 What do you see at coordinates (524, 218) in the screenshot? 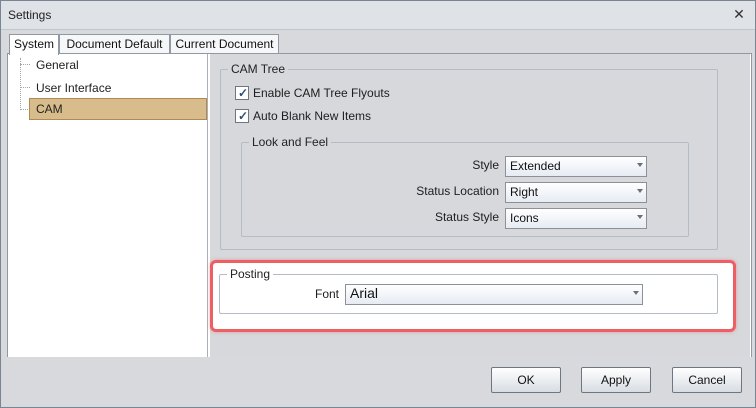
I see `status-style-value: Icons` at bounding box center [524, 218].